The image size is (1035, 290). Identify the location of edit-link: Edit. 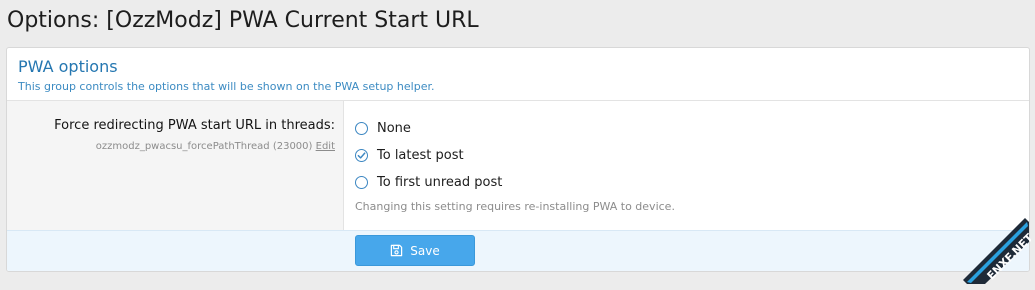
(325, 146).